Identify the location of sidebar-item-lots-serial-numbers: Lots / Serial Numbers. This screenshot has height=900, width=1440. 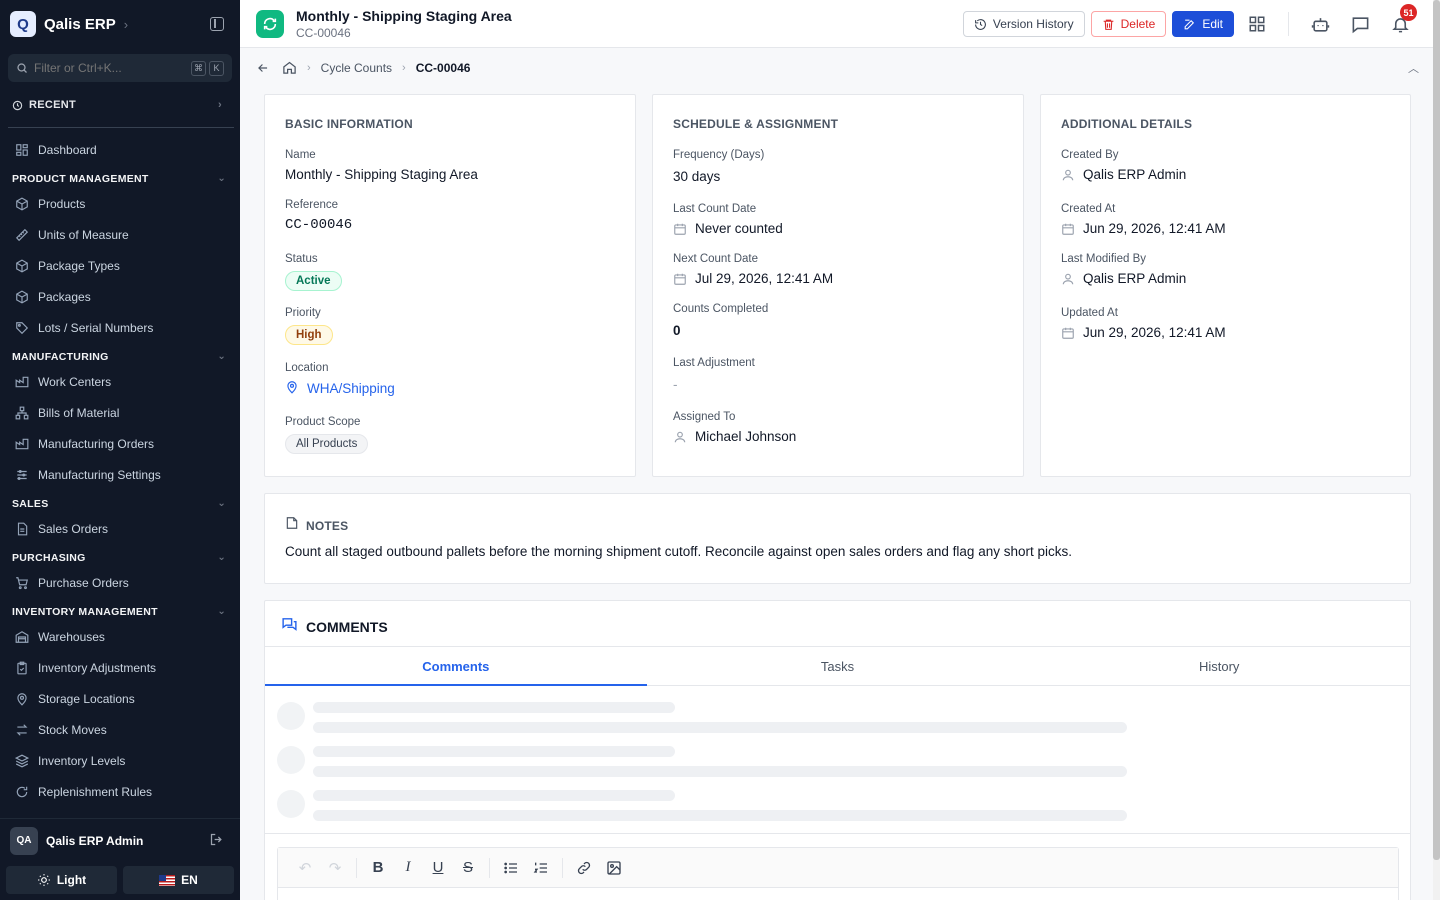
(120, 327).